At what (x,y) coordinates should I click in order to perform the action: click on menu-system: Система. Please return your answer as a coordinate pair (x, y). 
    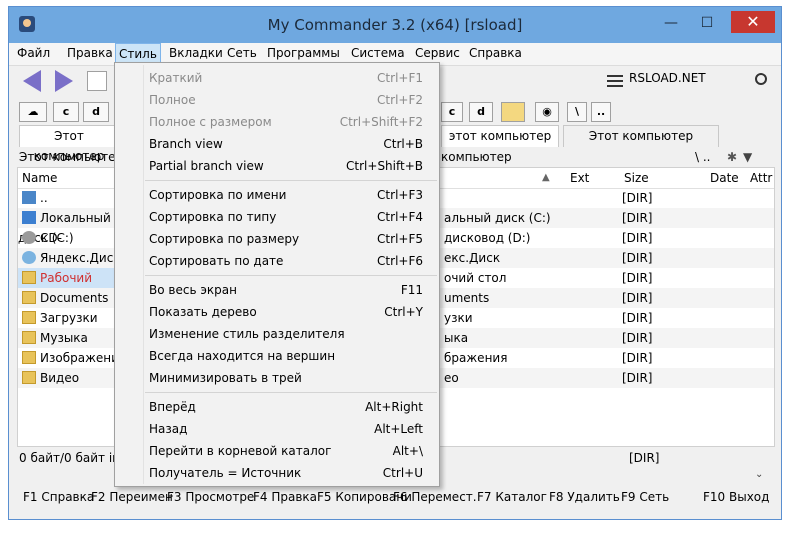
    Looking at the image, I should click on (378, 53).